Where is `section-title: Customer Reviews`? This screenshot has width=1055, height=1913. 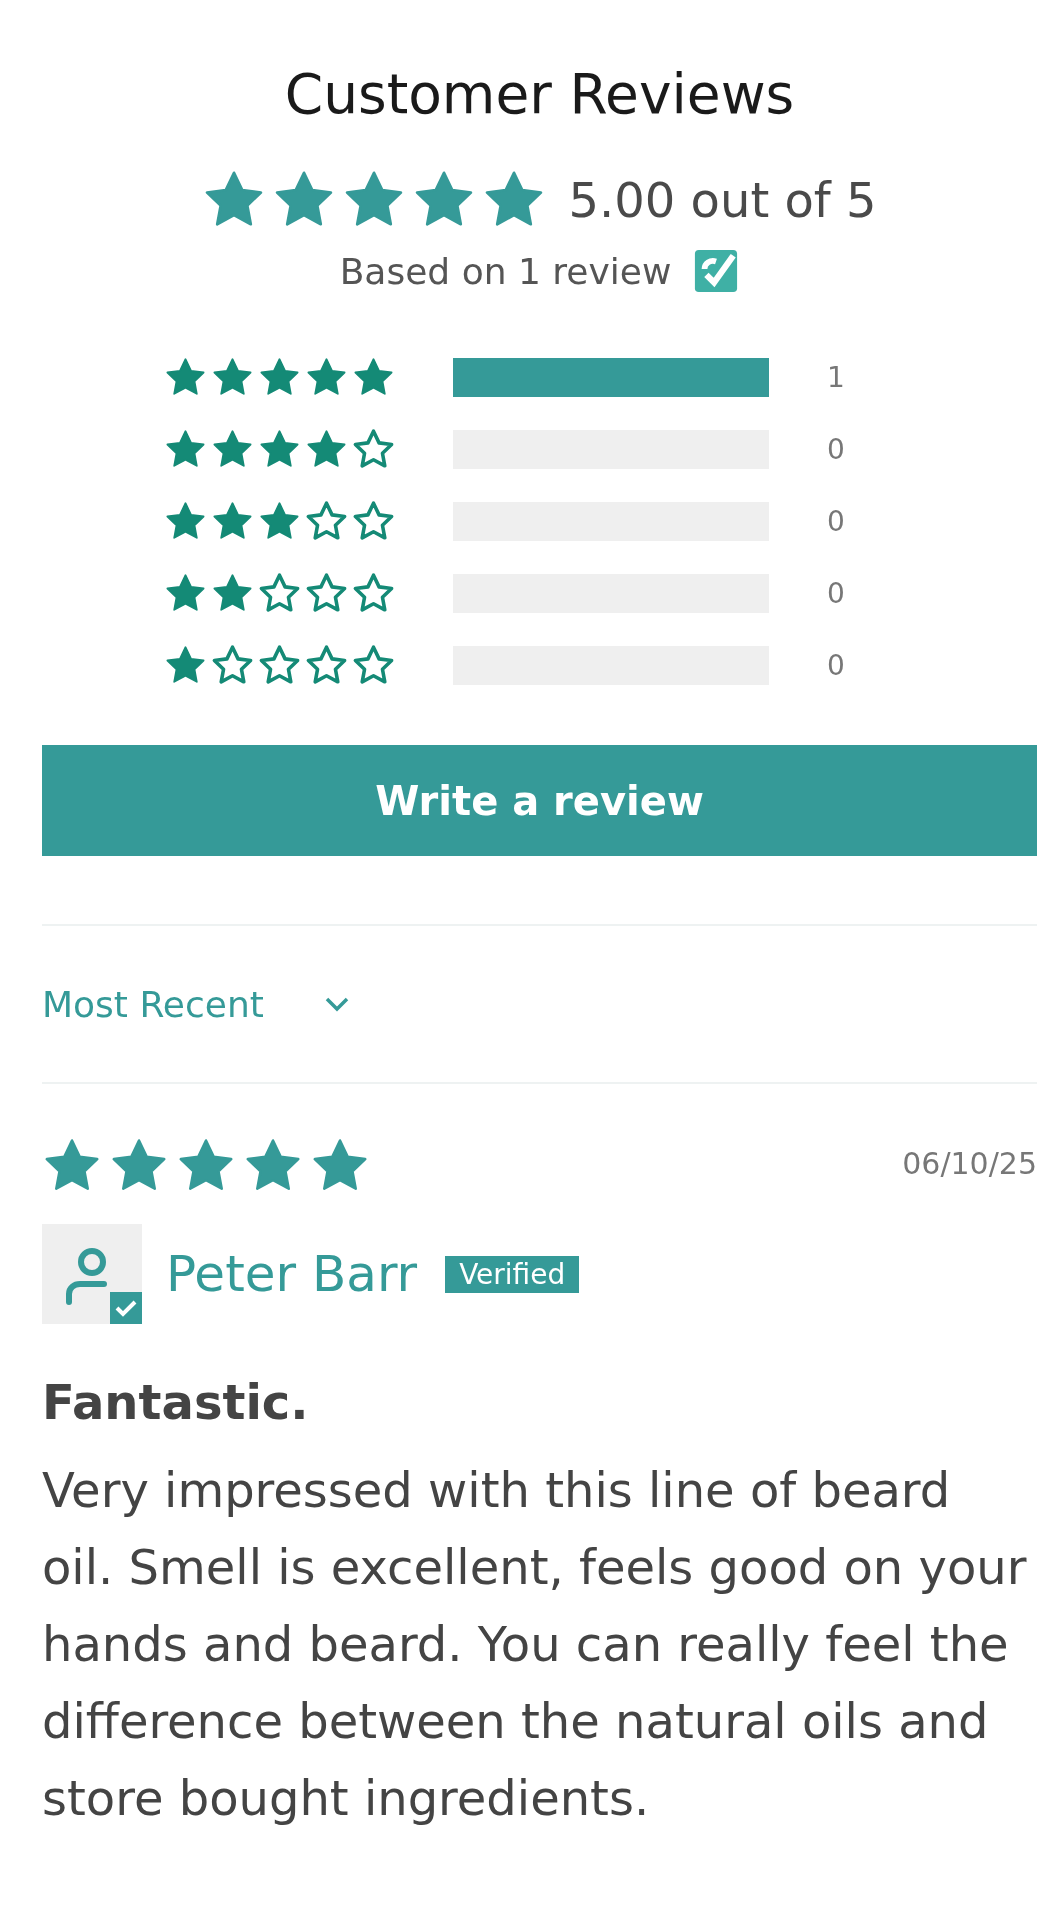
section-title: Customer Reviews is located at coordinates (539, 94).